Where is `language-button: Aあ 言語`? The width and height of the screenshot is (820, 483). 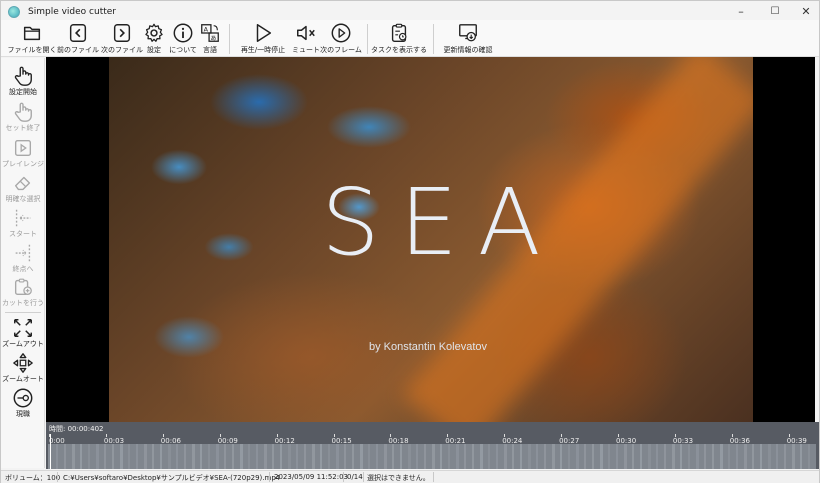 language-button: Aあ 言語 is located at coordinates (210, 39).